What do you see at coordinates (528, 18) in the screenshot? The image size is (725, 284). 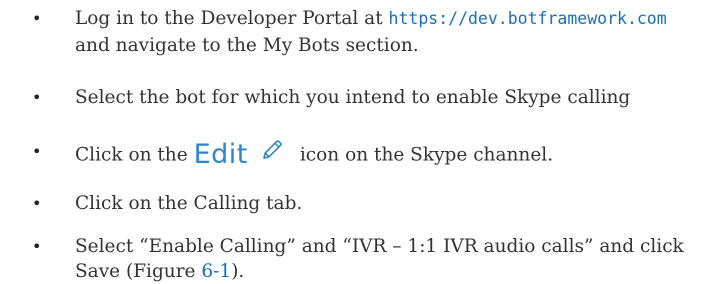 I see `portal-url-link: https://dev.botframework.com` at bounding box center [528, 18].